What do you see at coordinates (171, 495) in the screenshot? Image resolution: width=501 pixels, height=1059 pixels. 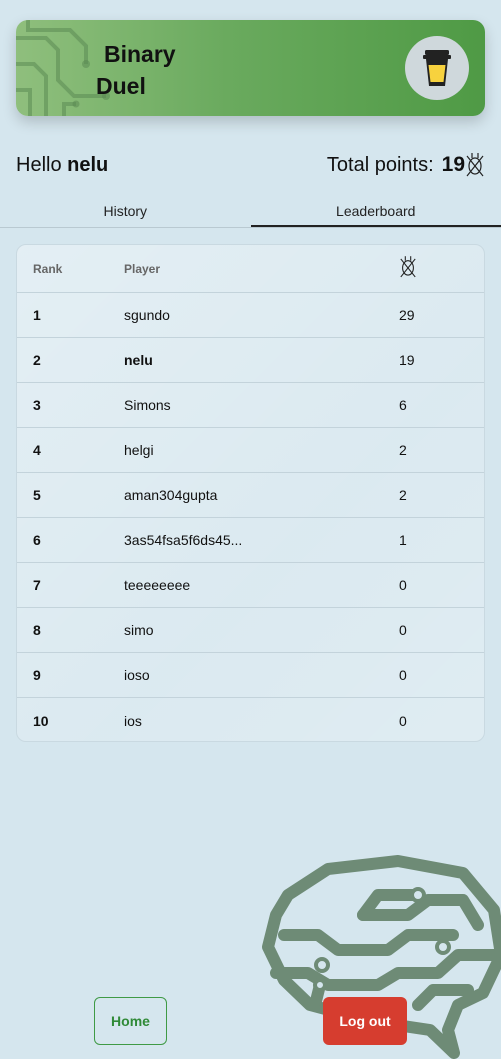 I see `player-cell: aman304gupta` at bounding box center [171, 495].